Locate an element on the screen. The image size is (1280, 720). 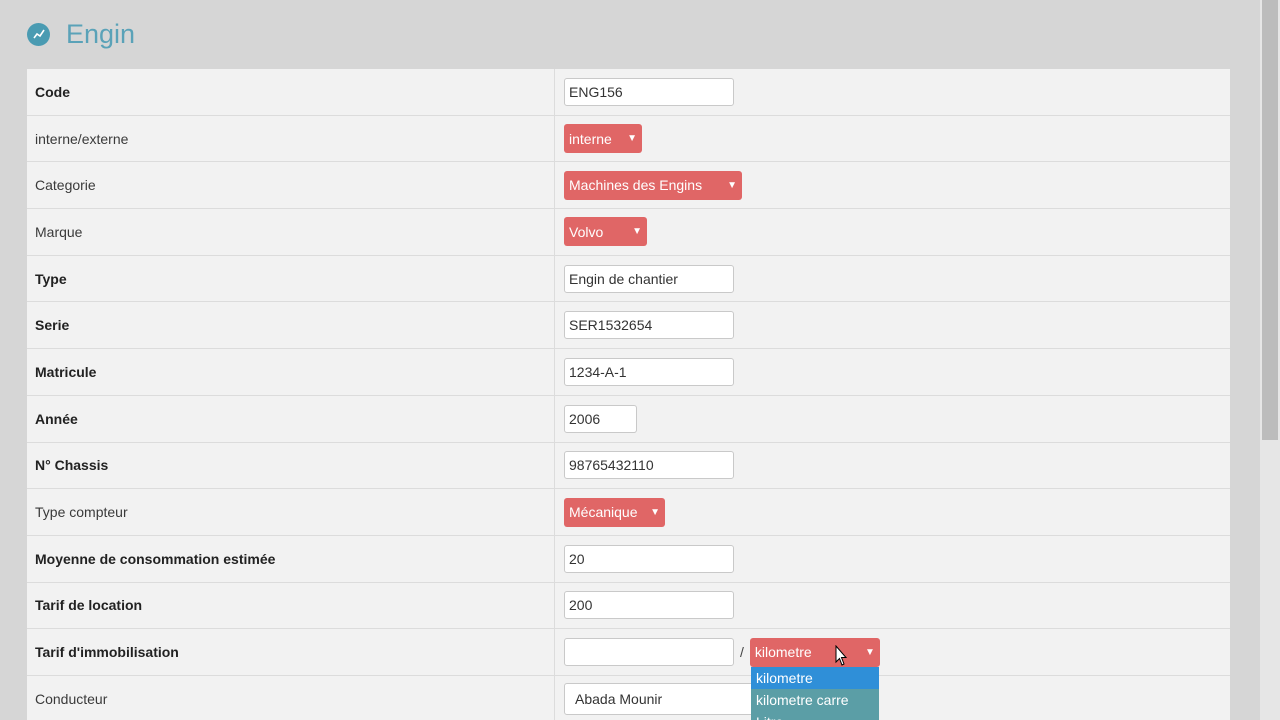
page-header: Engin is located at coordinates (81, 34).